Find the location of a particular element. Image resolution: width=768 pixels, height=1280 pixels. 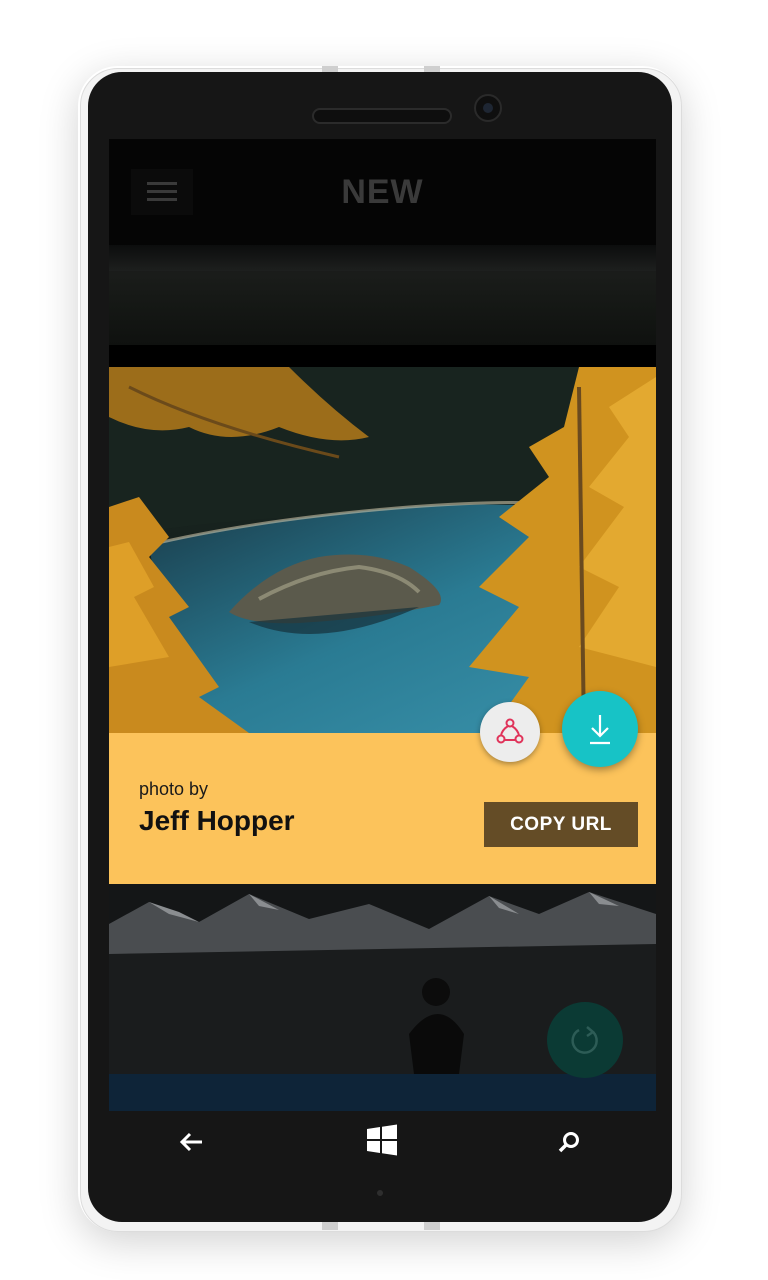

system-navigation-bar is located at coordinates (382, 1141).